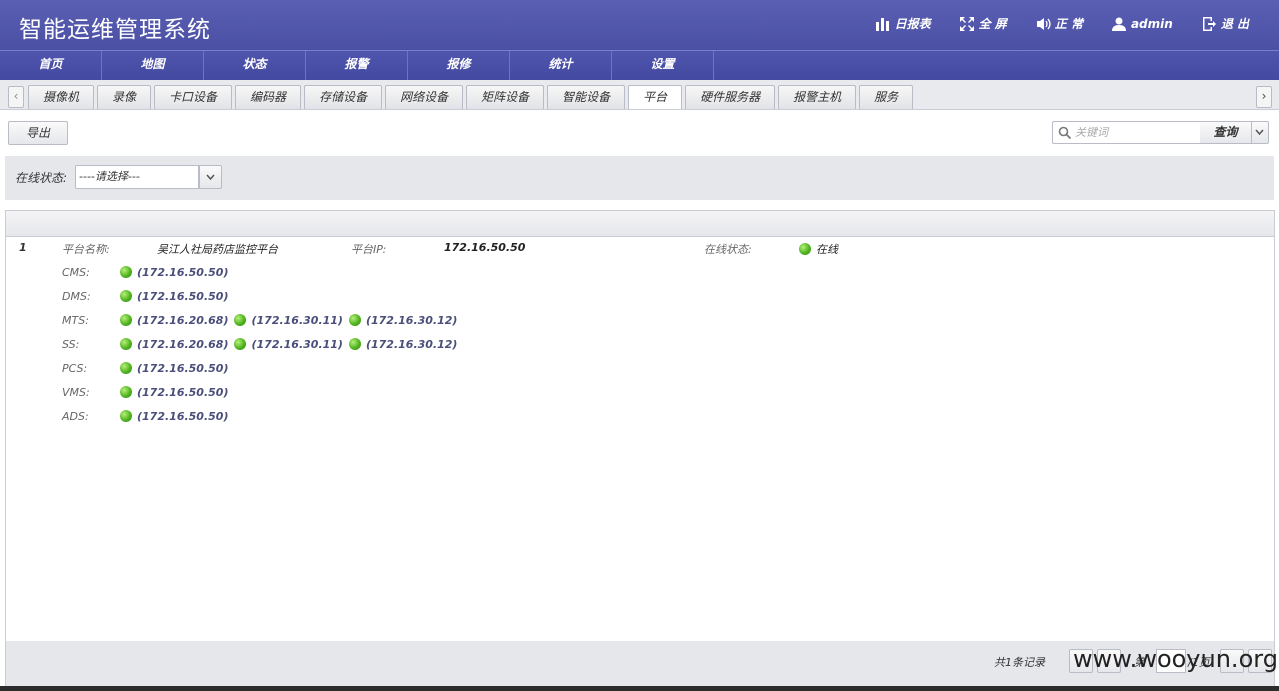  What do you see at coordinates (193, 97) in the screenshot?
I see `tab-checkpoint-device: 卡口设备` at bounding box center [193, 97].